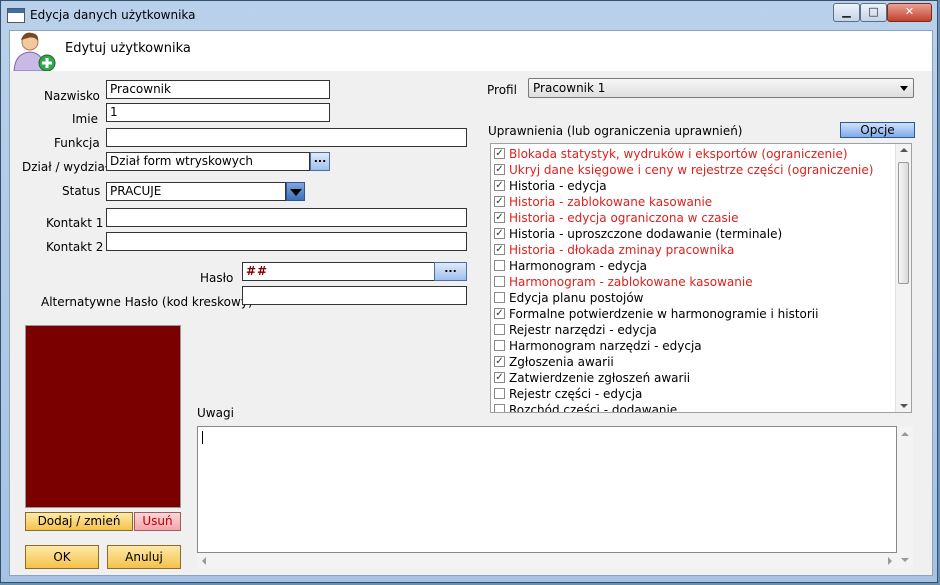 The width and height of the screenshot is (940, 585). I want to click on title-bar: Edycja danych użytkownika ▁ □ ✕, so click(469, 15).